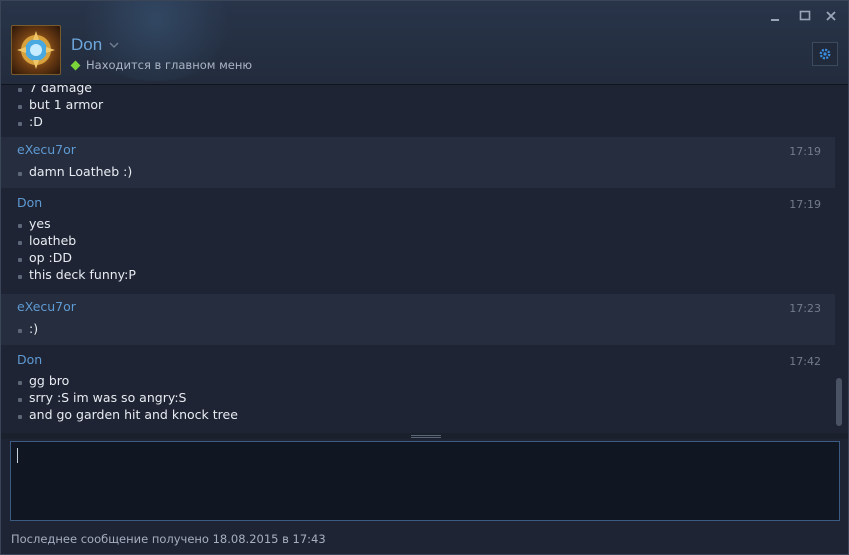  I want to click on maximize-icon, so click(805, 16).